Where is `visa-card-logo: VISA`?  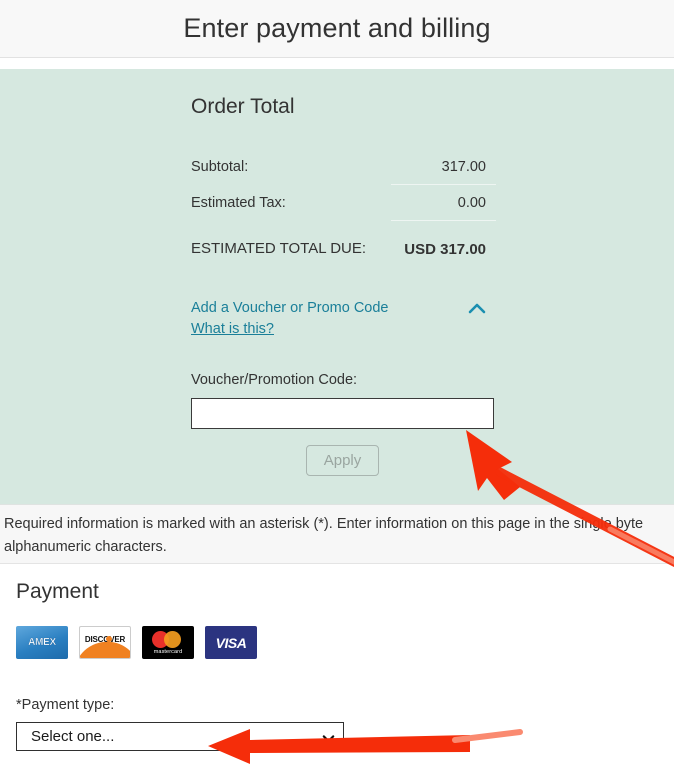 visa-card-logo: VISA is located at coordinates (231, 642).